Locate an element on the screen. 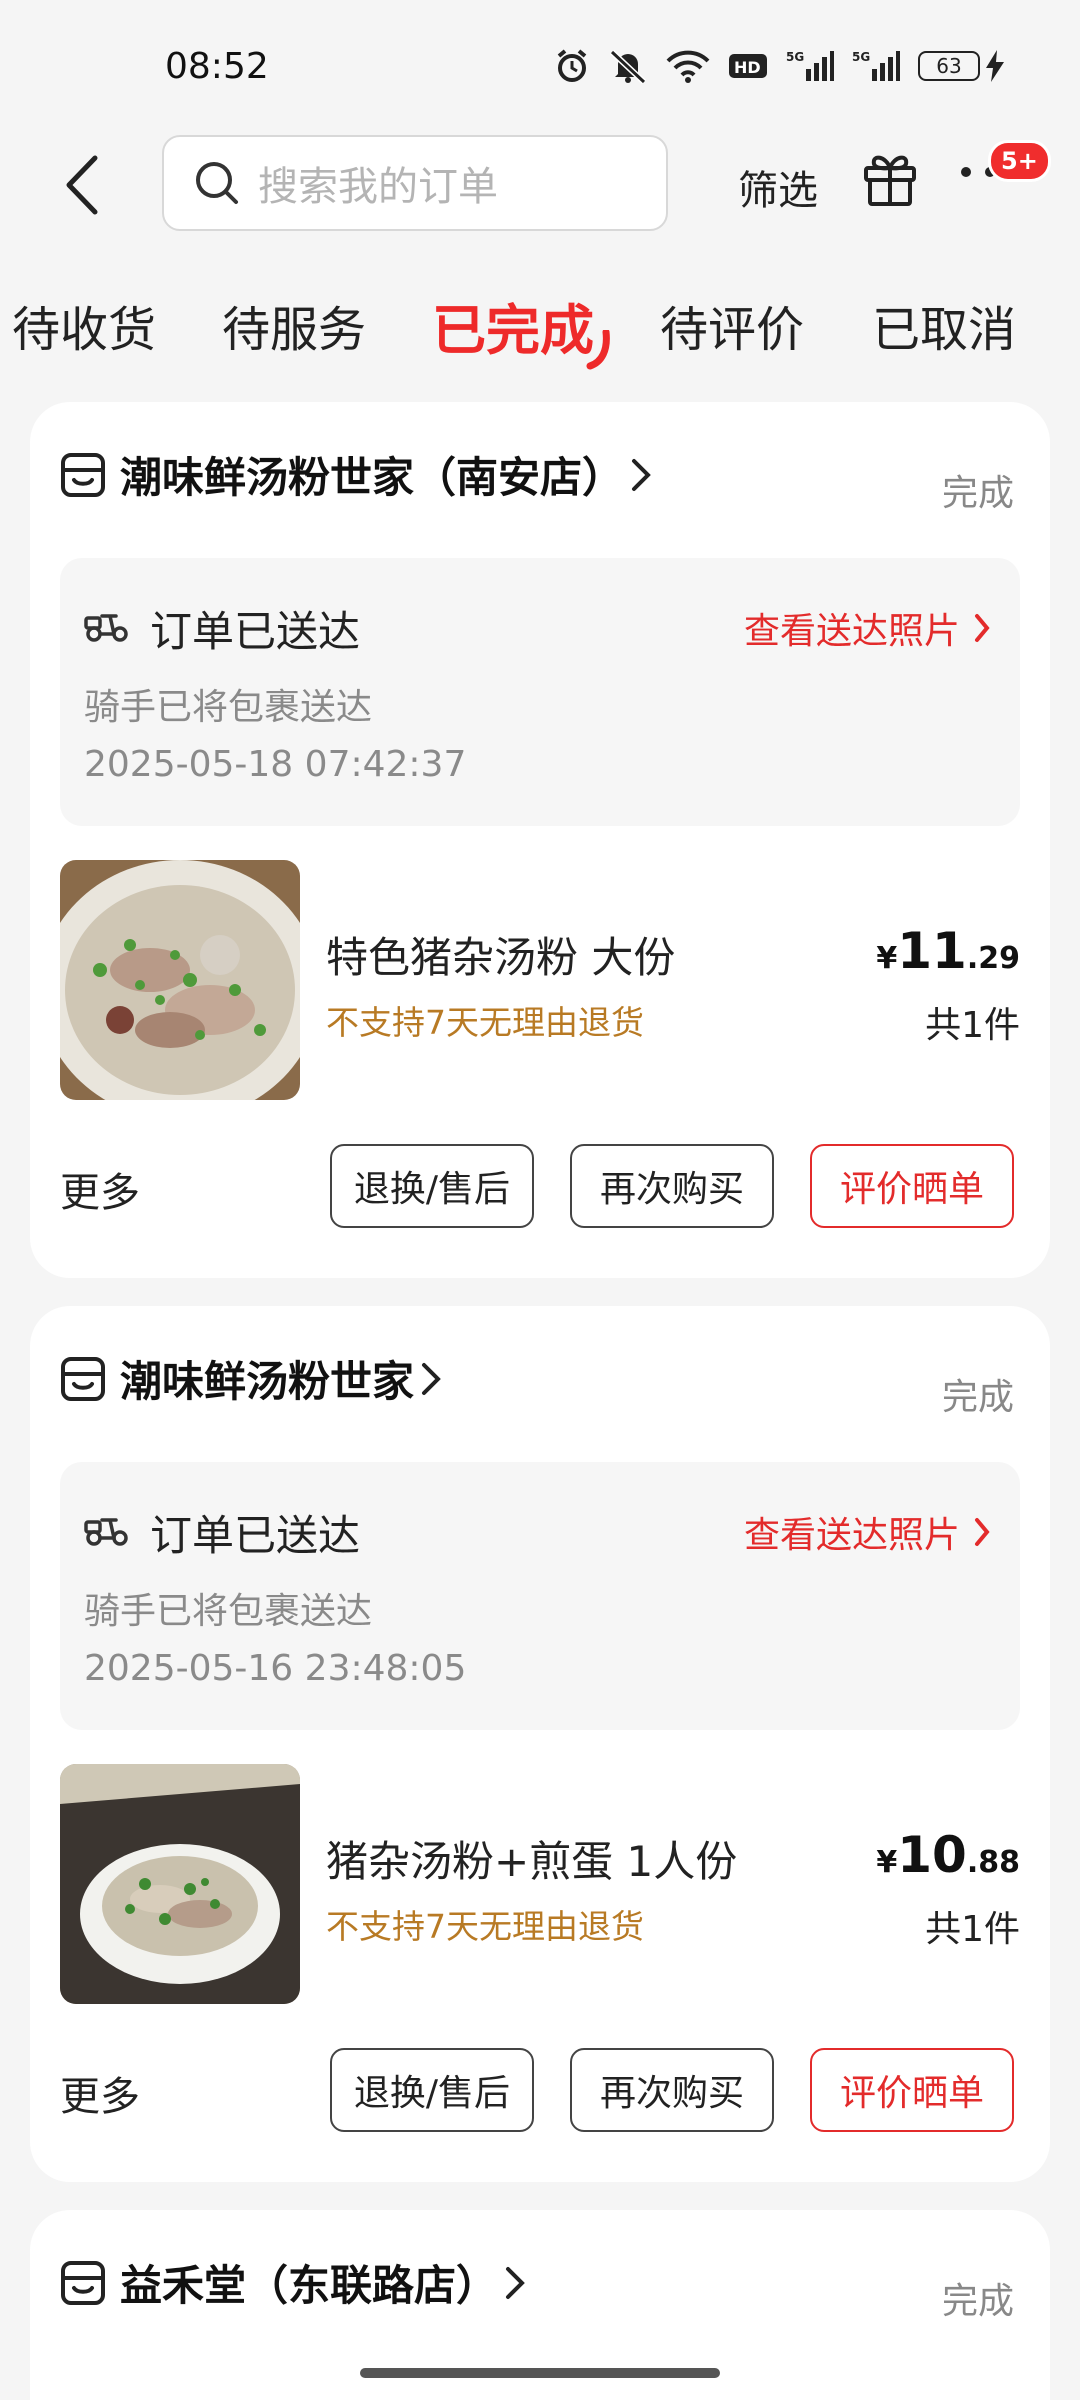 Image resolution: width=1080 pixels, height=2400 pixels. header: 搜索我的订单 筛选 5+ is located at coordinates (540, 185).